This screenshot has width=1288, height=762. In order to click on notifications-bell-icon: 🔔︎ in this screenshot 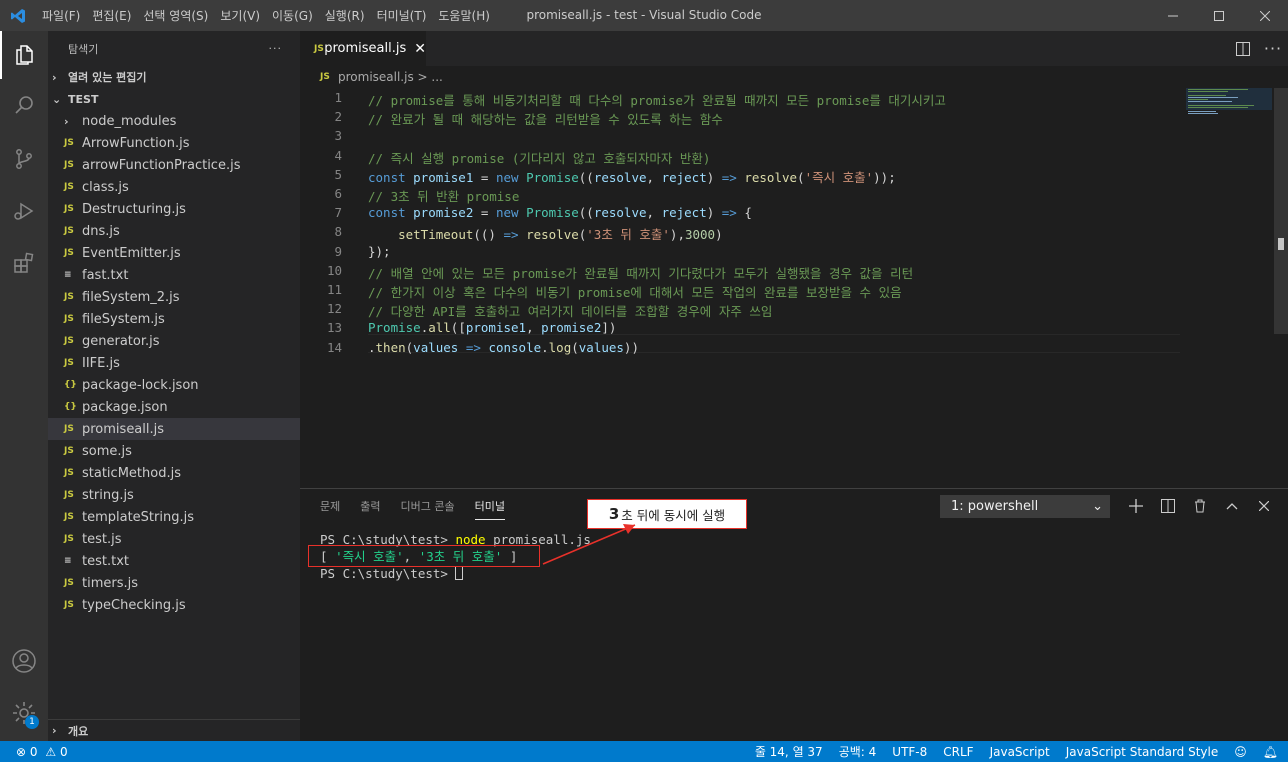, I will do `click(1270, 752)`.